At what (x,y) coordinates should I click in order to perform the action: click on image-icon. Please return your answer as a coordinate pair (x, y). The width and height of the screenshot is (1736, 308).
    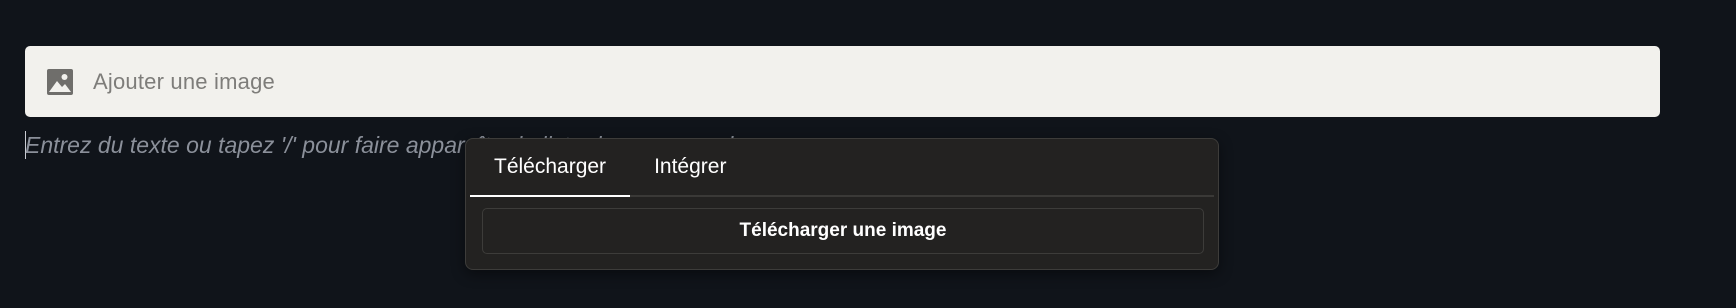
    Looking at the image, I should click on (60, 82).